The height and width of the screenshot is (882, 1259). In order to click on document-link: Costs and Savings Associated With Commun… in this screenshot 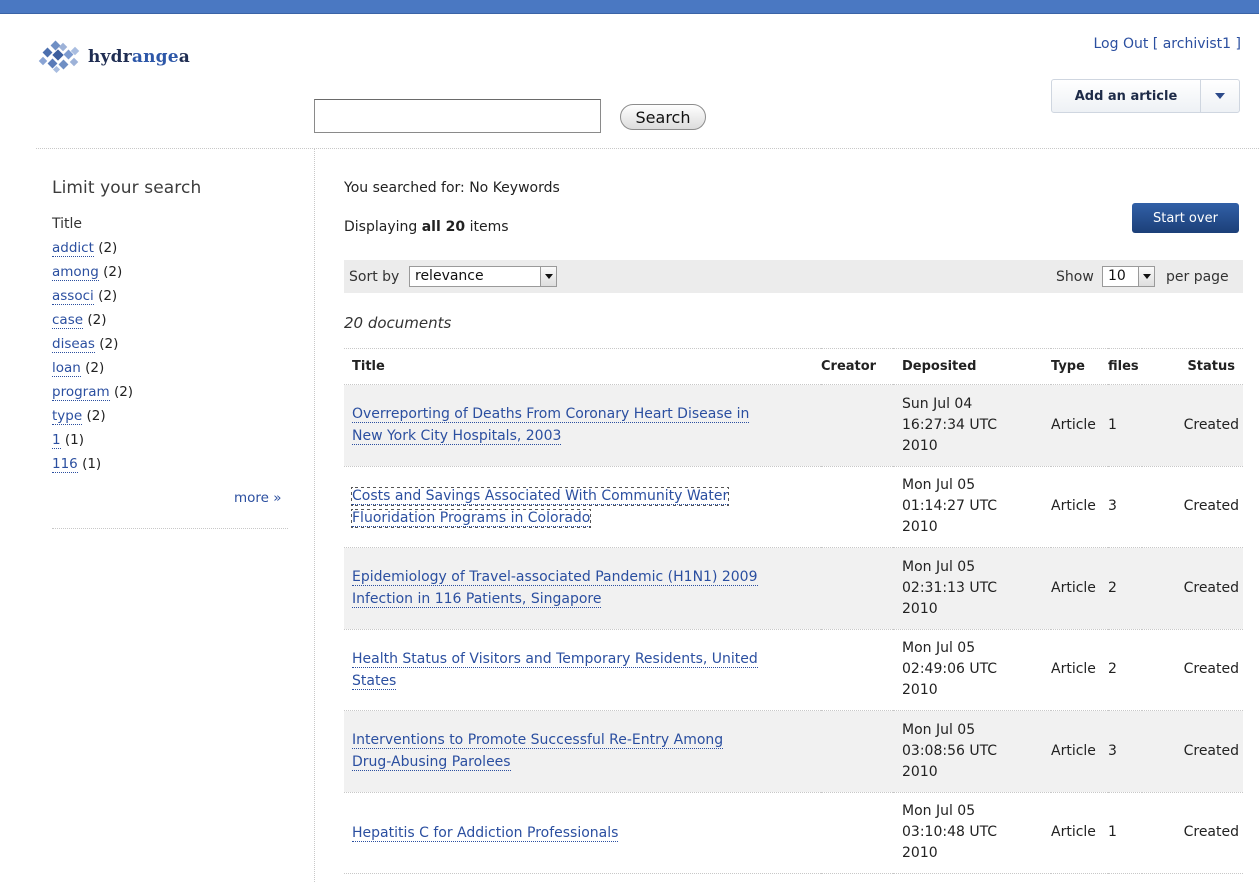, I will do `click(540, 507)`.